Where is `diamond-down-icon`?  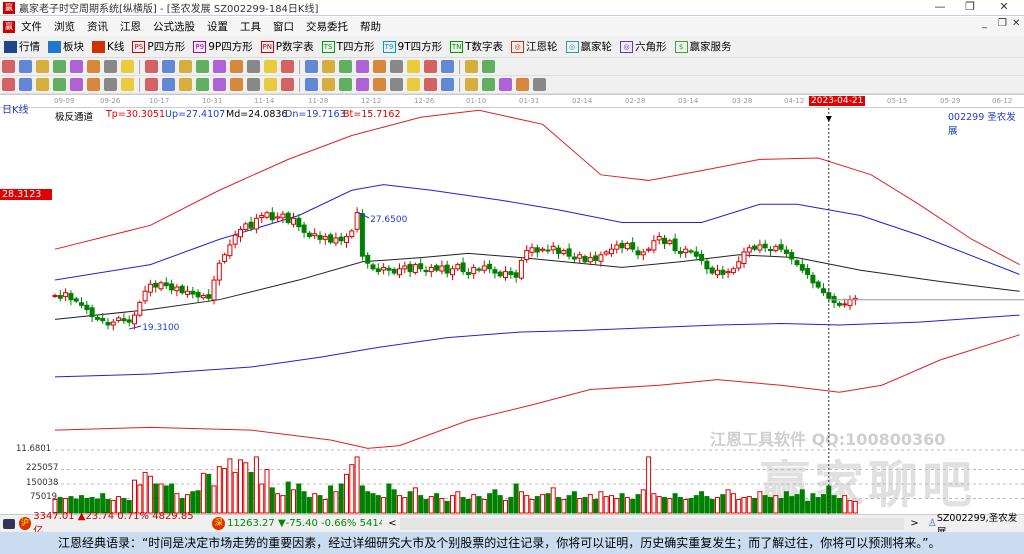
diamond-down-icon is located at coordinates (236, 66).